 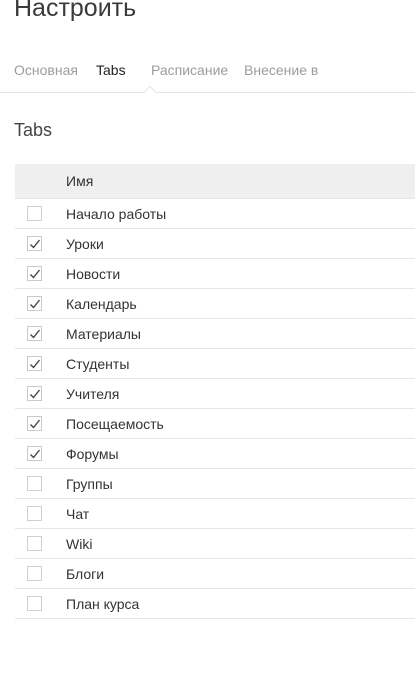 I want to click on table-row: Форумы, so click(x=215, y=454).